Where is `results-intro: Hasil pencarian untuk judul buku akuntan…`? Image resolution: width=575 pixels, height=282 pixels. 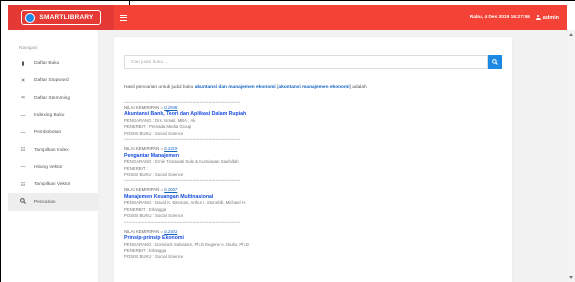 results-intro: Hasil pencarian untuk judul buku akuntan… is located at coordinates (245, 87).